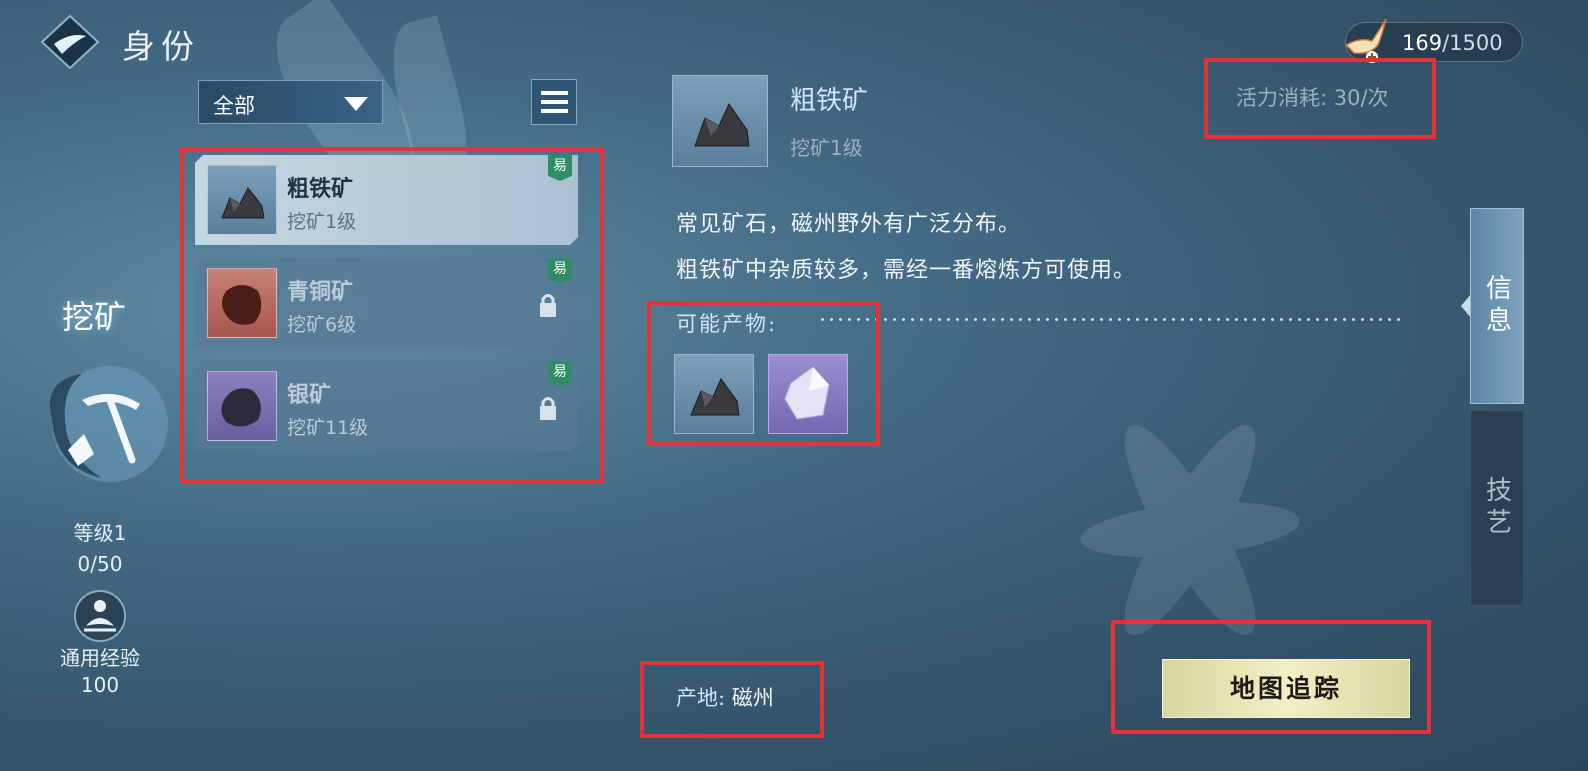  Describe the element at coordinates (320, 189) in the screenshot. I see `ore-name: 粗铁矿` at that location.